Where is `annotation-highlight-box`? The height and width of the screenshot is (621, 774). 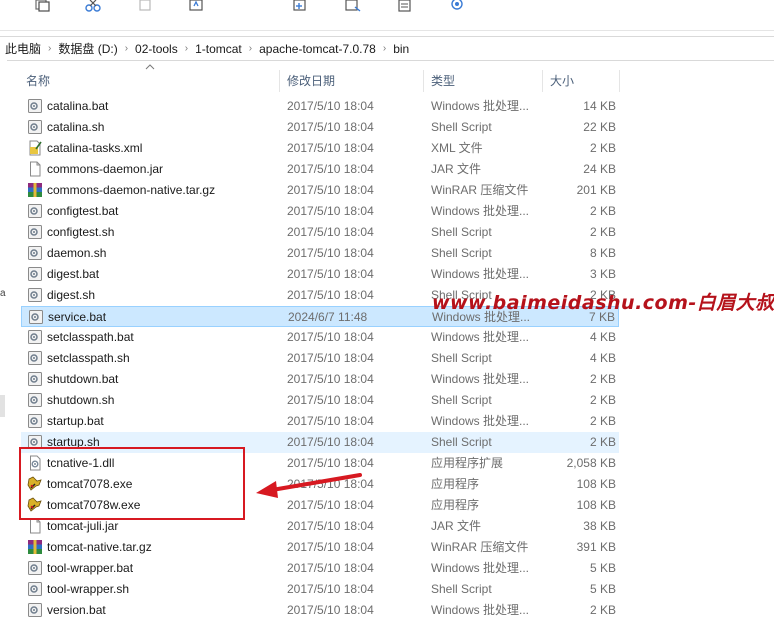
annotation-highlight-box is located at coordinates (132, 483).